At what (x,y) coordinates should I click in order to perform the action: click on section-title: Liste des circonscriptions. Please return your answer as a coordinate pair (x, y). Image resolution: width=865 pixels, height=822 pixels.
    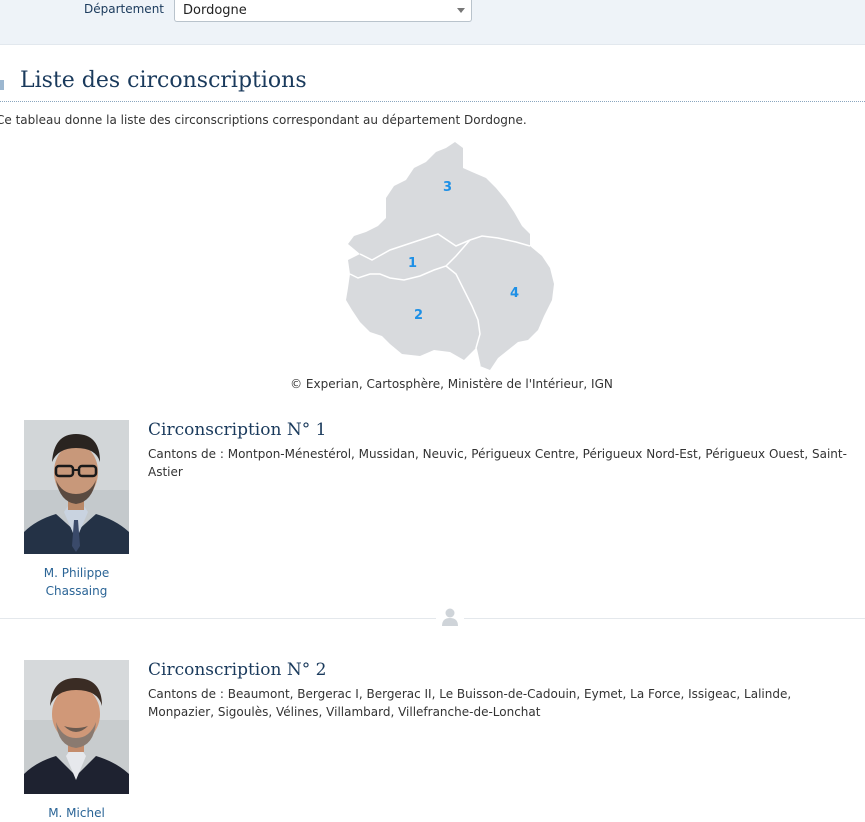
    Looking at the image, I should click on (163, 80).